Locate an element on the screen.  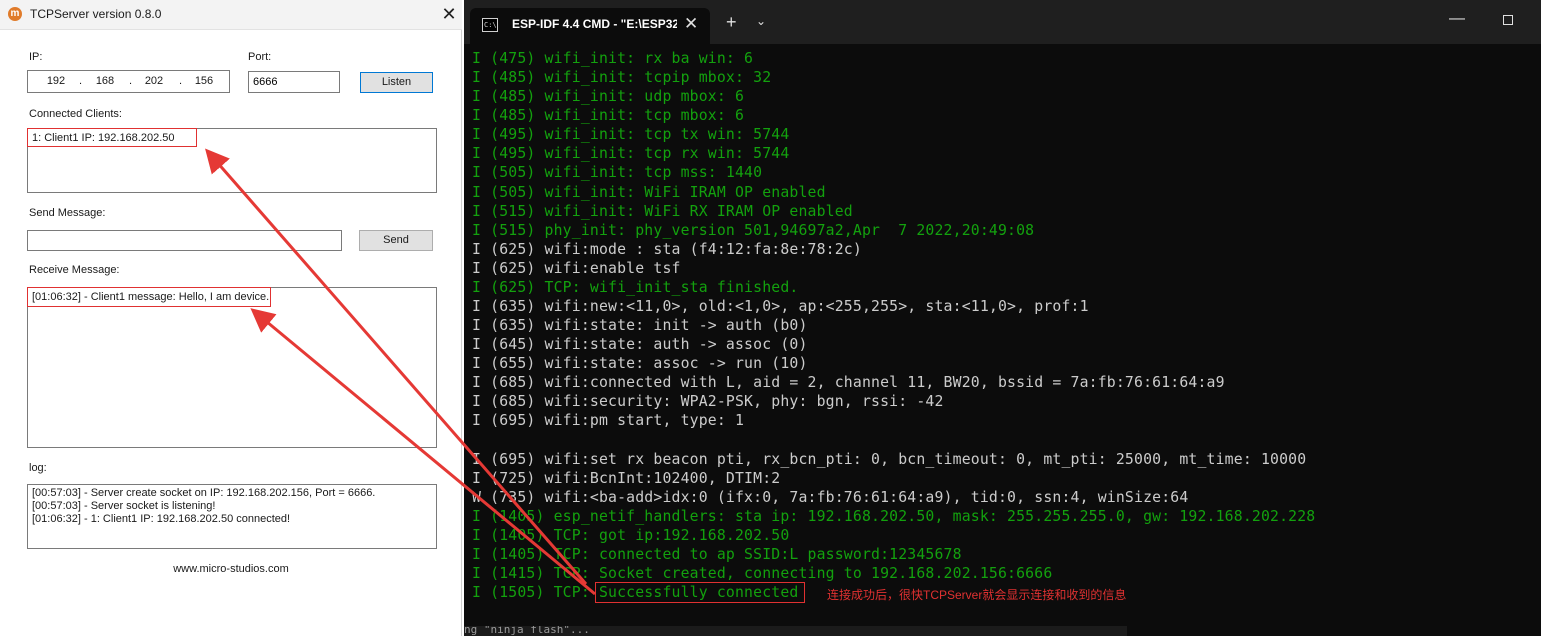
terminal-line: I (625) TCP: wifi_init_sta finished. is located at coordinates (635, 287).